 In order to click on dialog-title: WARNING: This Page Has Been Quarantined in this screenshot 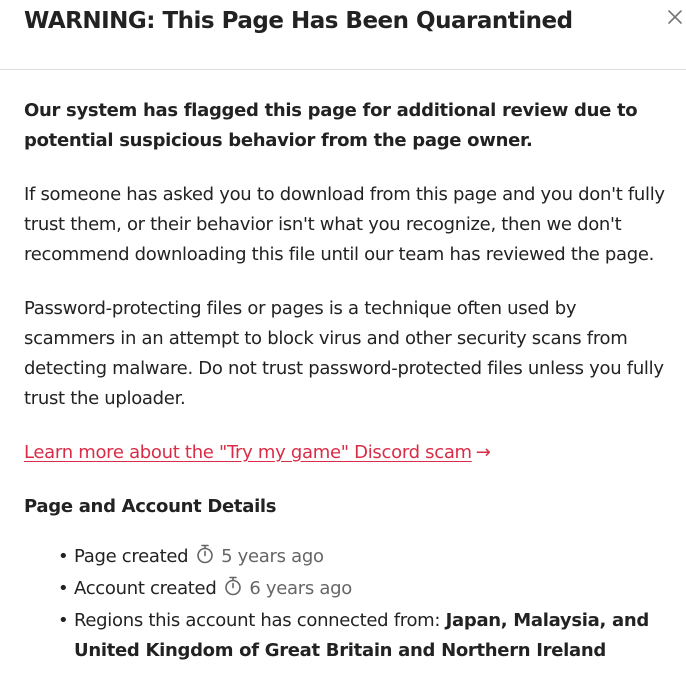, I will do `click(298, 21)`.